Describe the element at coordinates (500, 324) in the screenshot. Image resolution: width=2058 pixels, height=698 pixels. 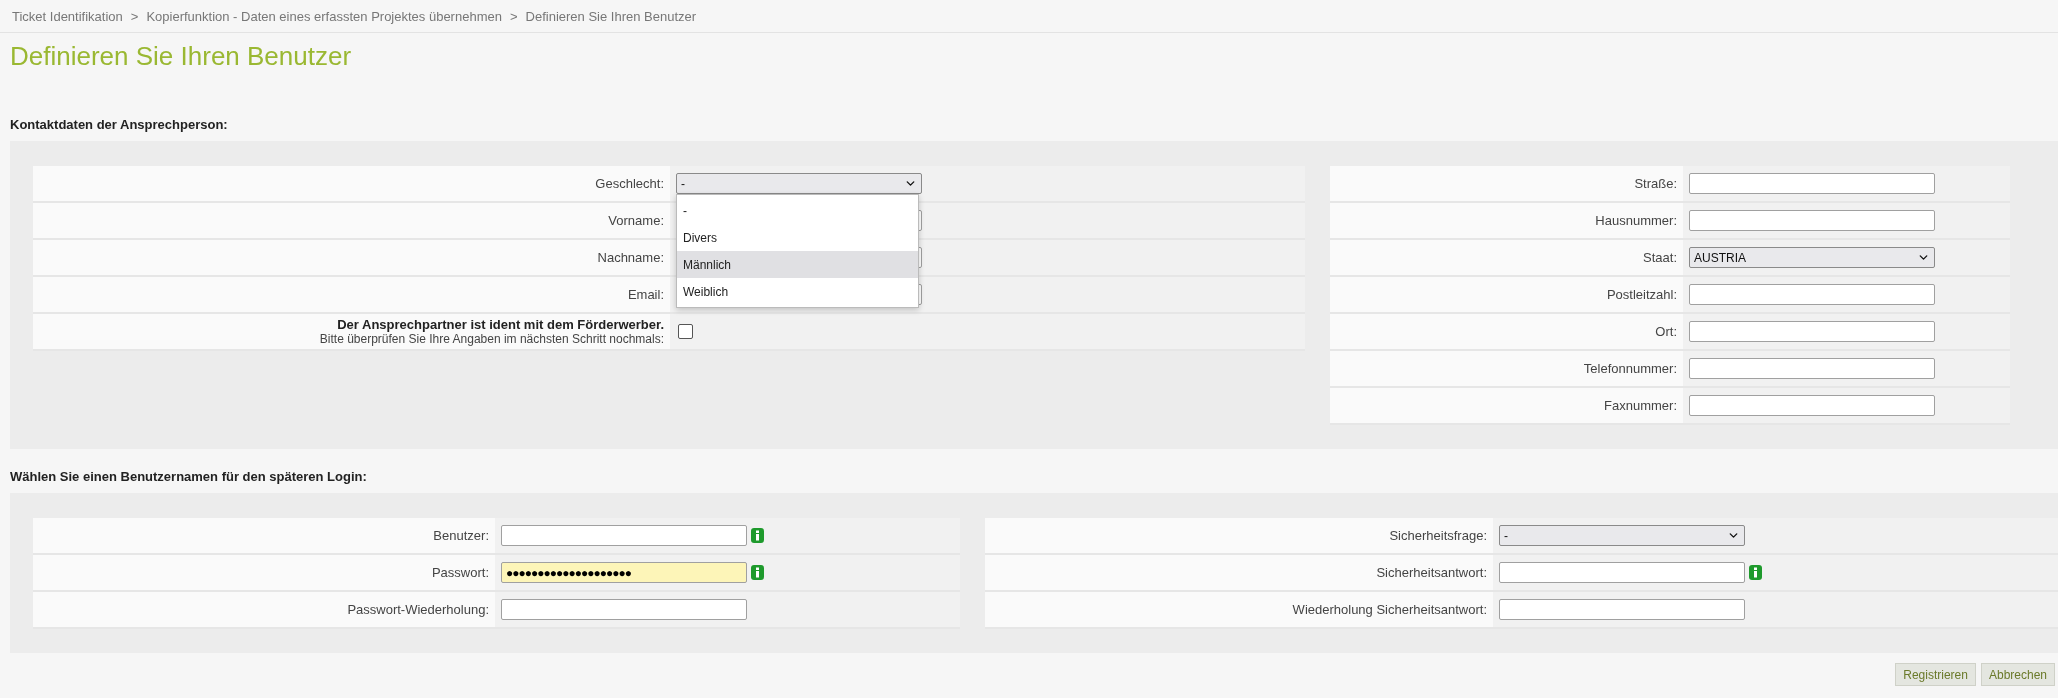
I see `field-label: Der Ansprechpartner ist ident mit dem Förderwerber.` at that location.